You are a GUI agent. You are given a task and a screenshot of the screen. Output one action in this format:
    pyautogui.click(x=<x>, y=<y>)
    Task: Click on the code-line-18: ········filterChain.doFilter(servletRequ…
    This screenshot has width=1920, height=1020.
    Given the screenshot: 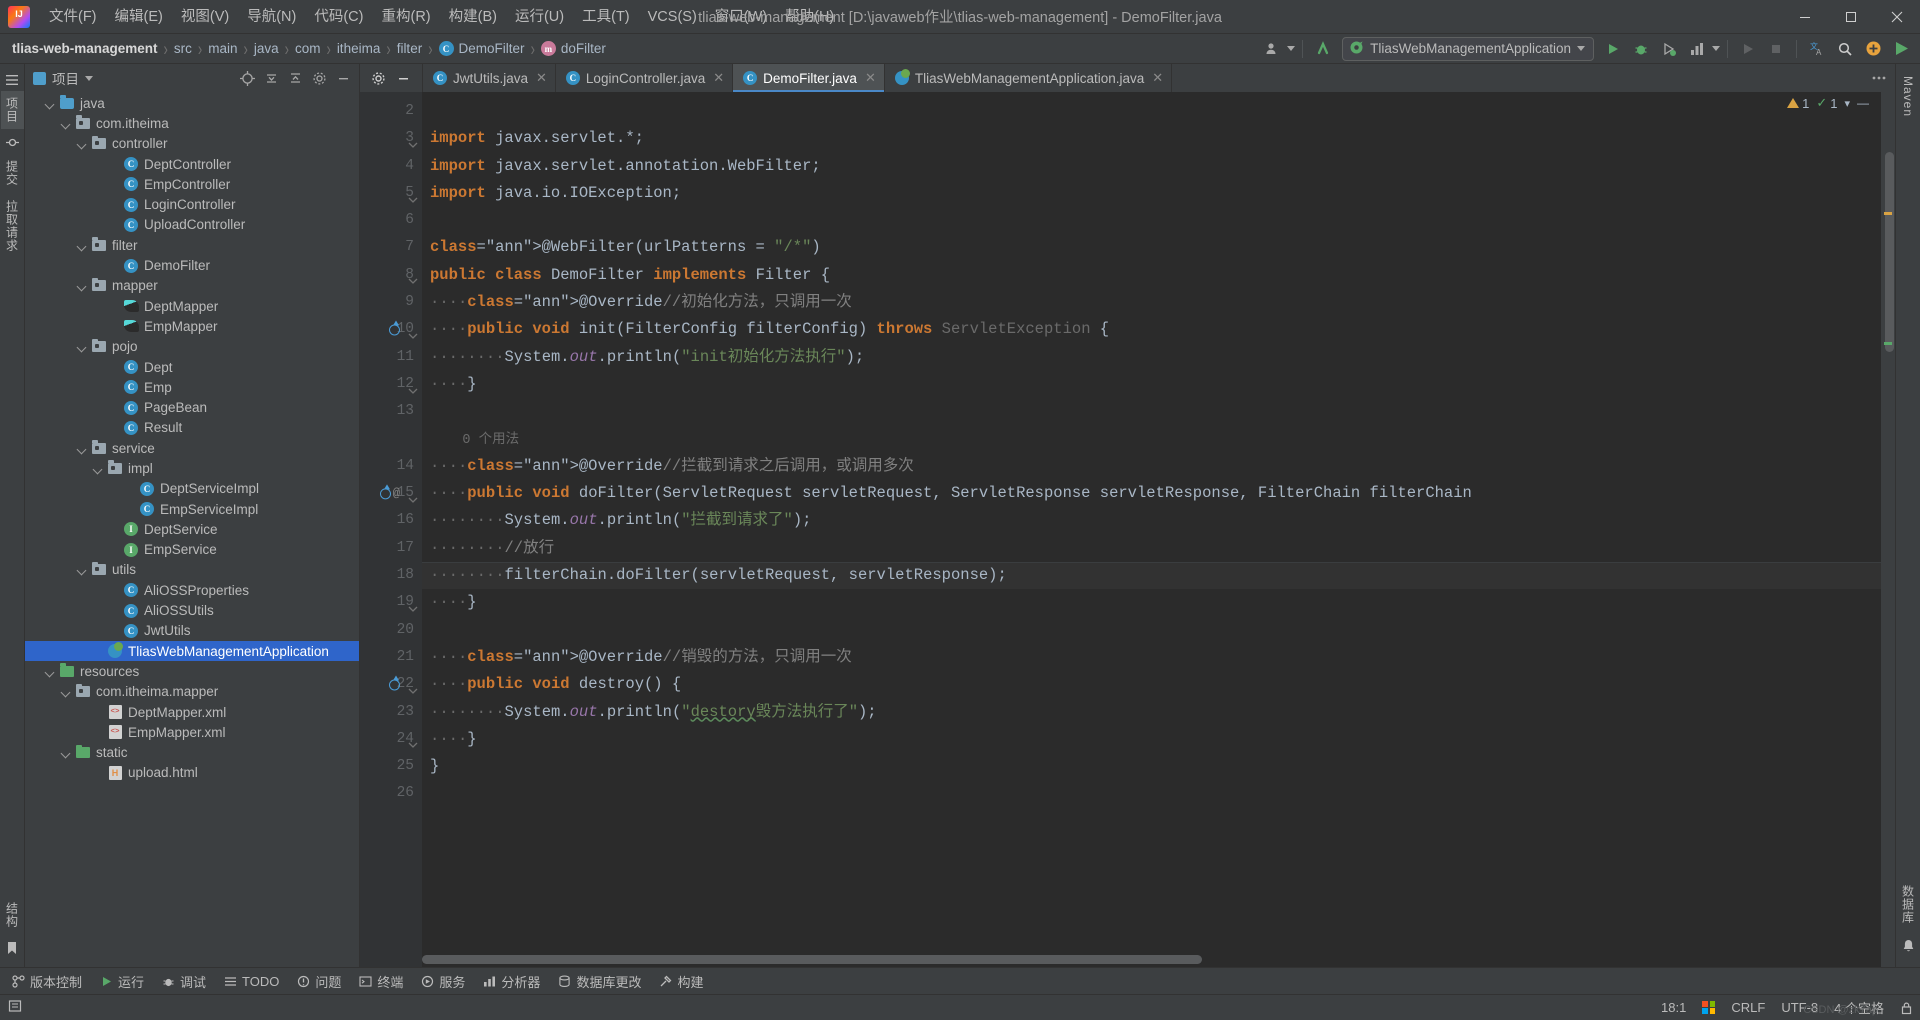 What is the action you would take?
    pyautogui.click(x=1158, y=576)
    